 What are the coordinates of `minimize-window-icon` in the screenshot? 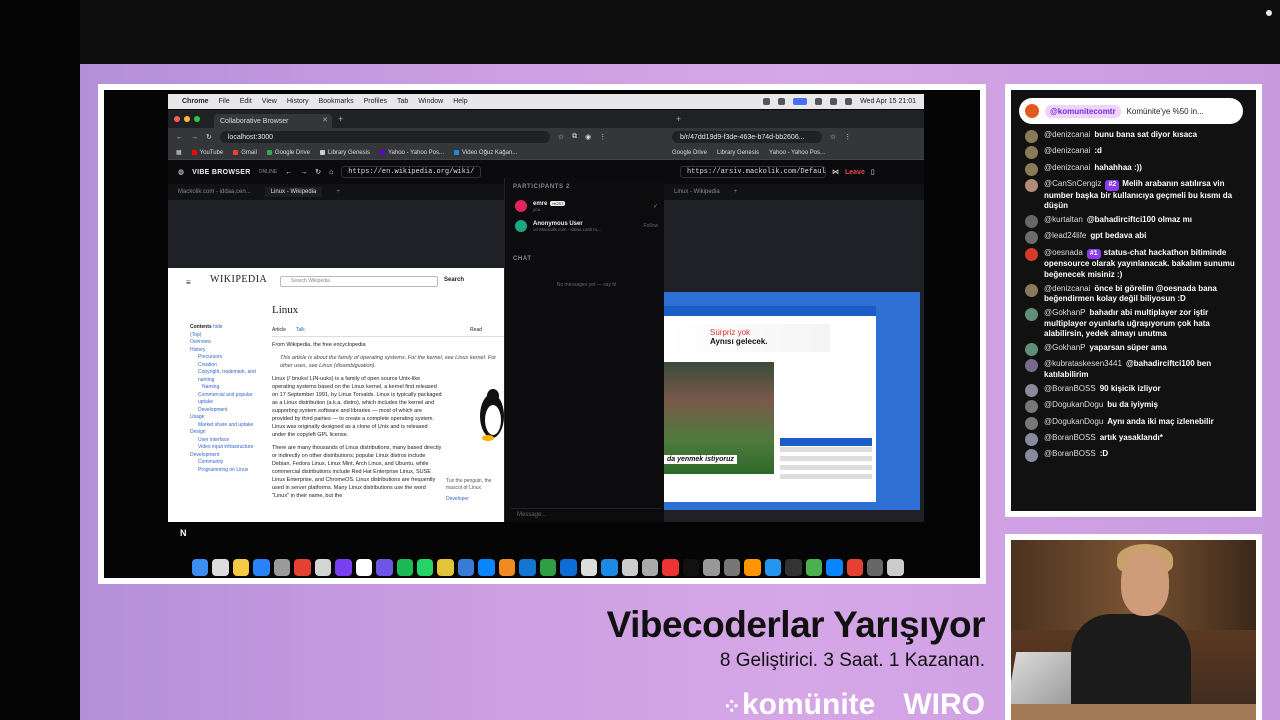 It's located at (187, 119).